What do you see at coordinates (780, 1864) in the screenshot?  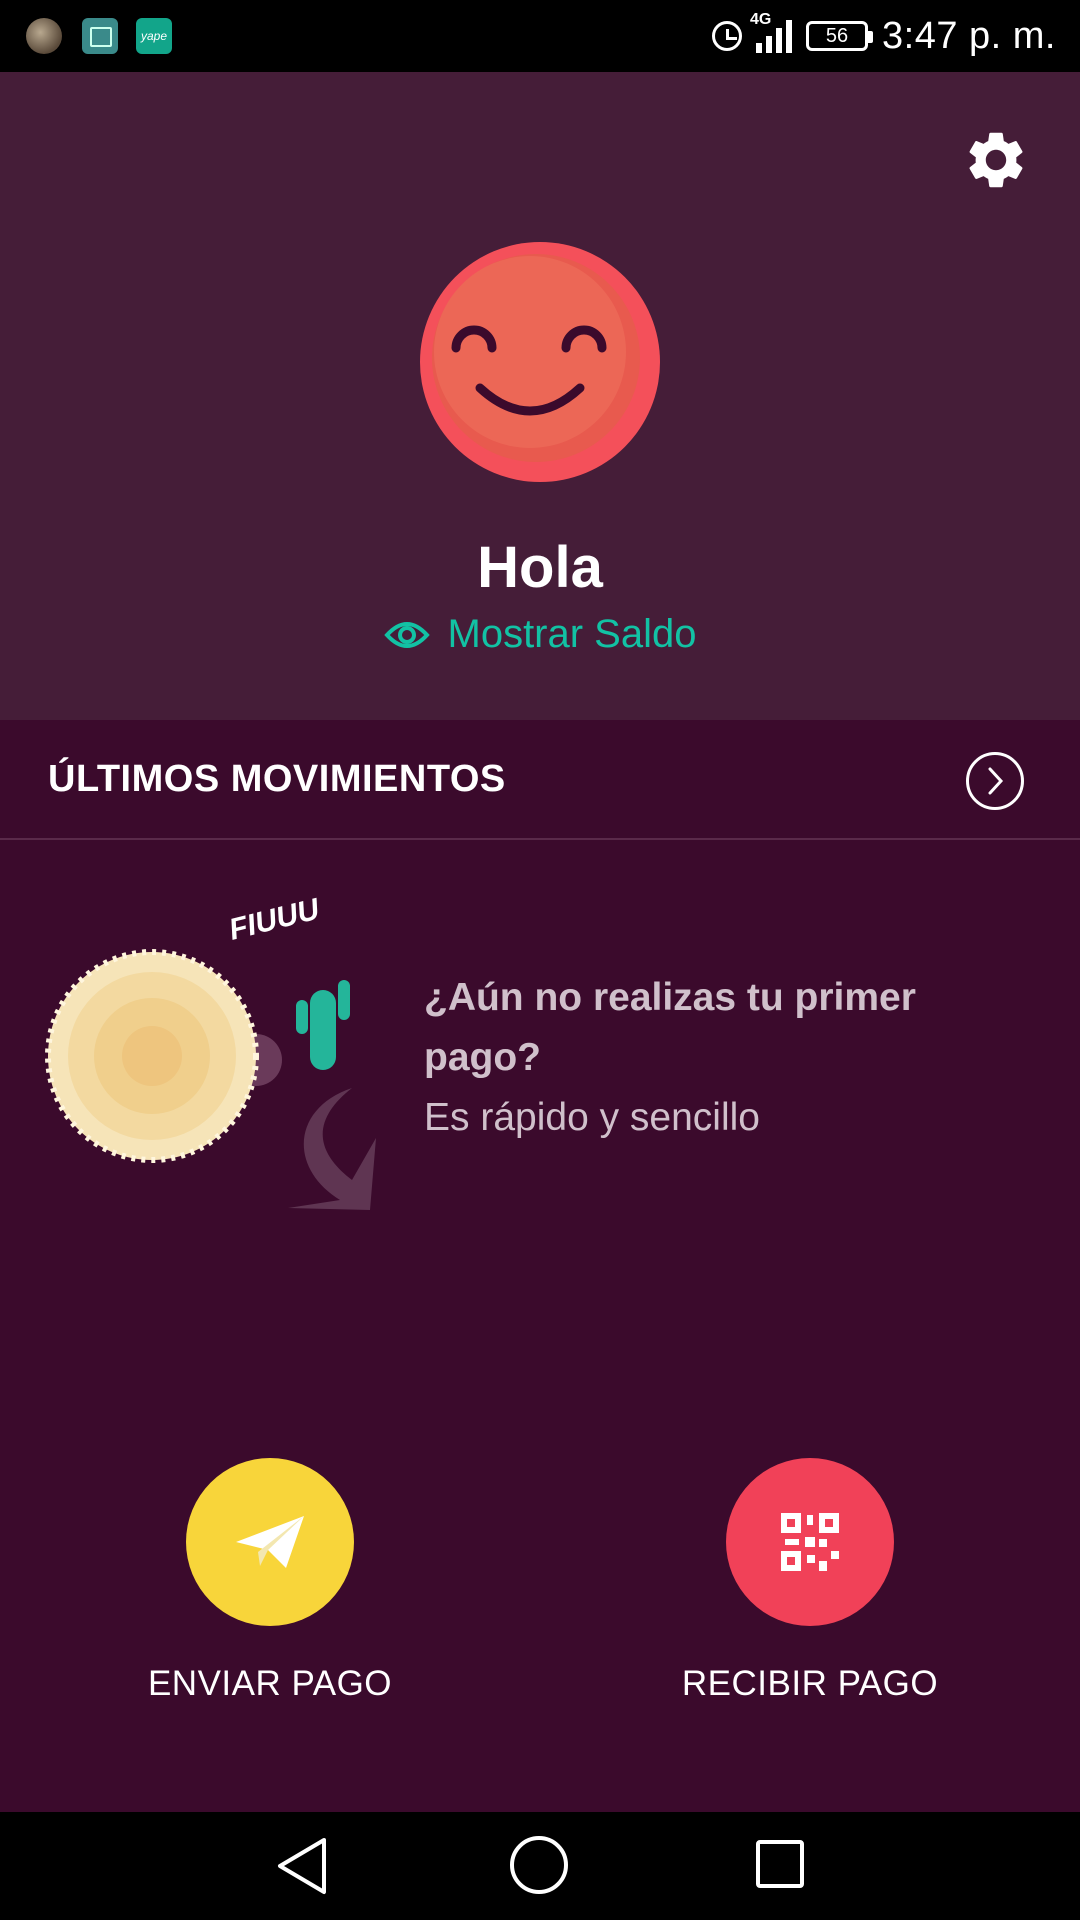 I see `recent-apps-icon` at bounding box center [780, 1864].